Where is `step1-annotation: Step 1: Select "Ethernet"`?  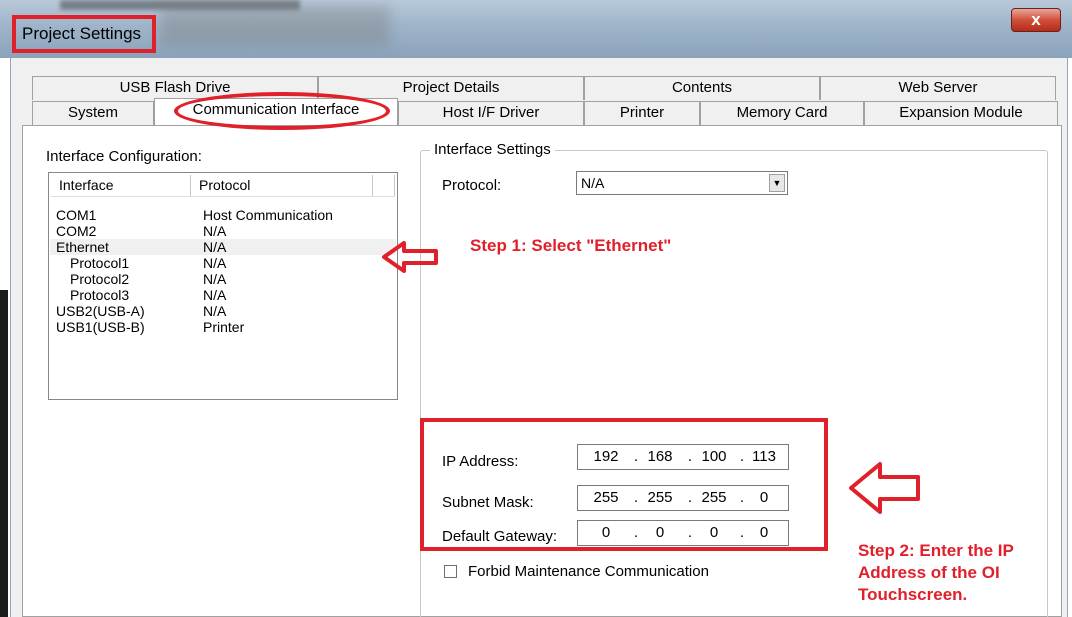
step1-annotation: Step 1: Select "Ethernet" is located at coordinates (571, 245).